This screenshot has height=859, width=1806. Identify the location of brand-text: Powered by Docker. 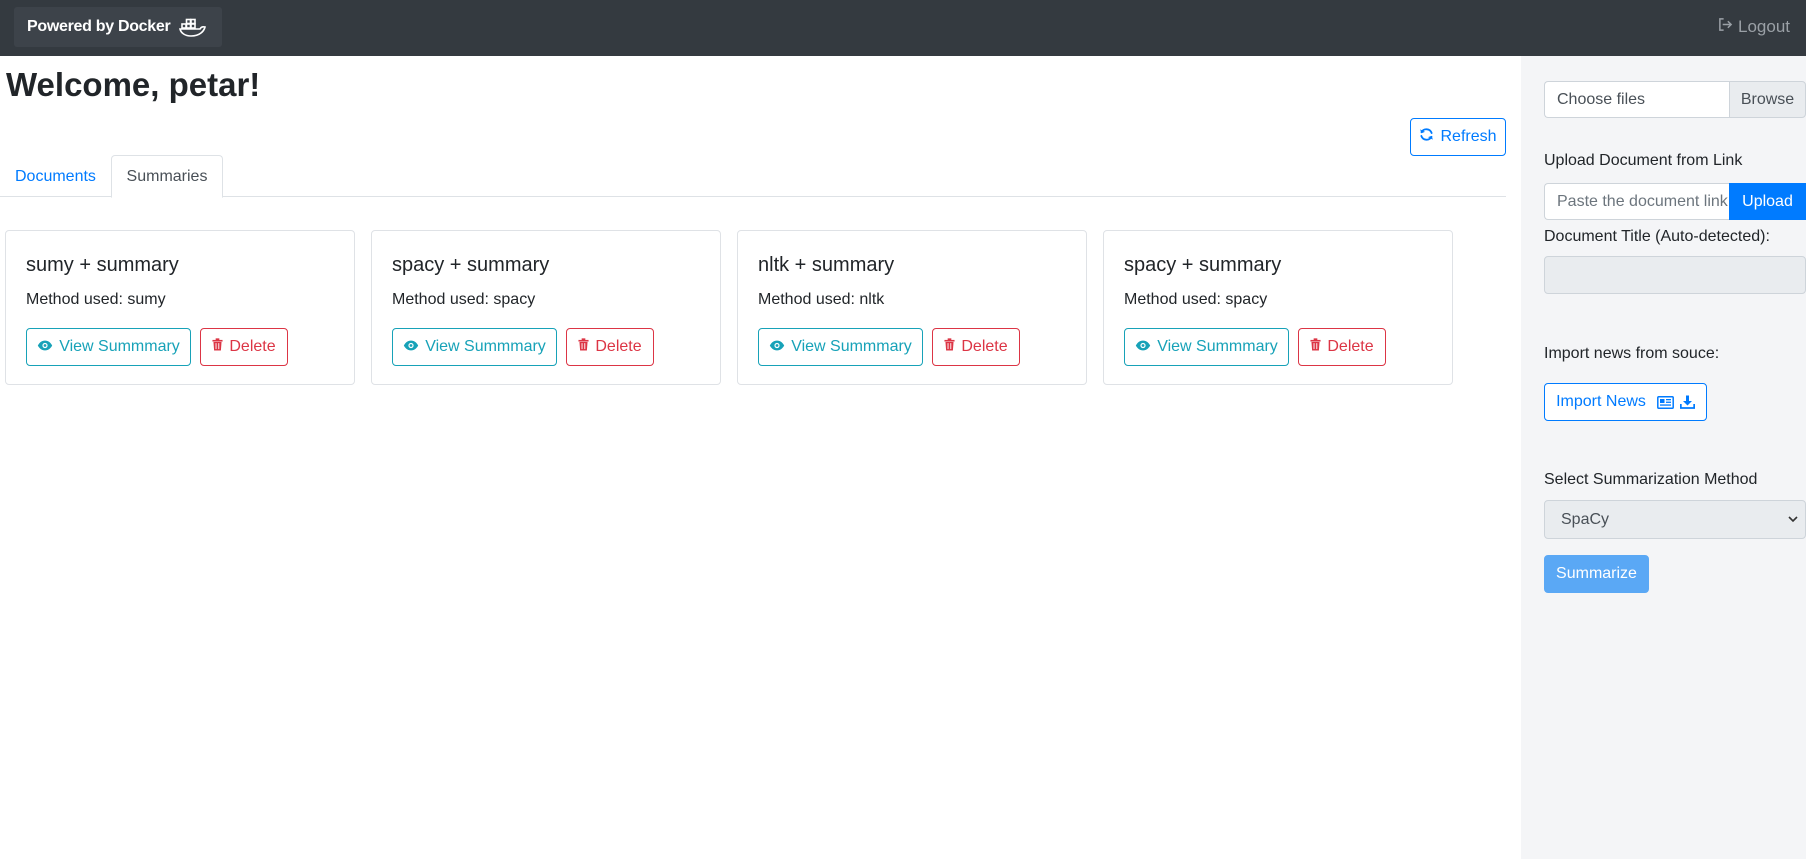
(99, 26).